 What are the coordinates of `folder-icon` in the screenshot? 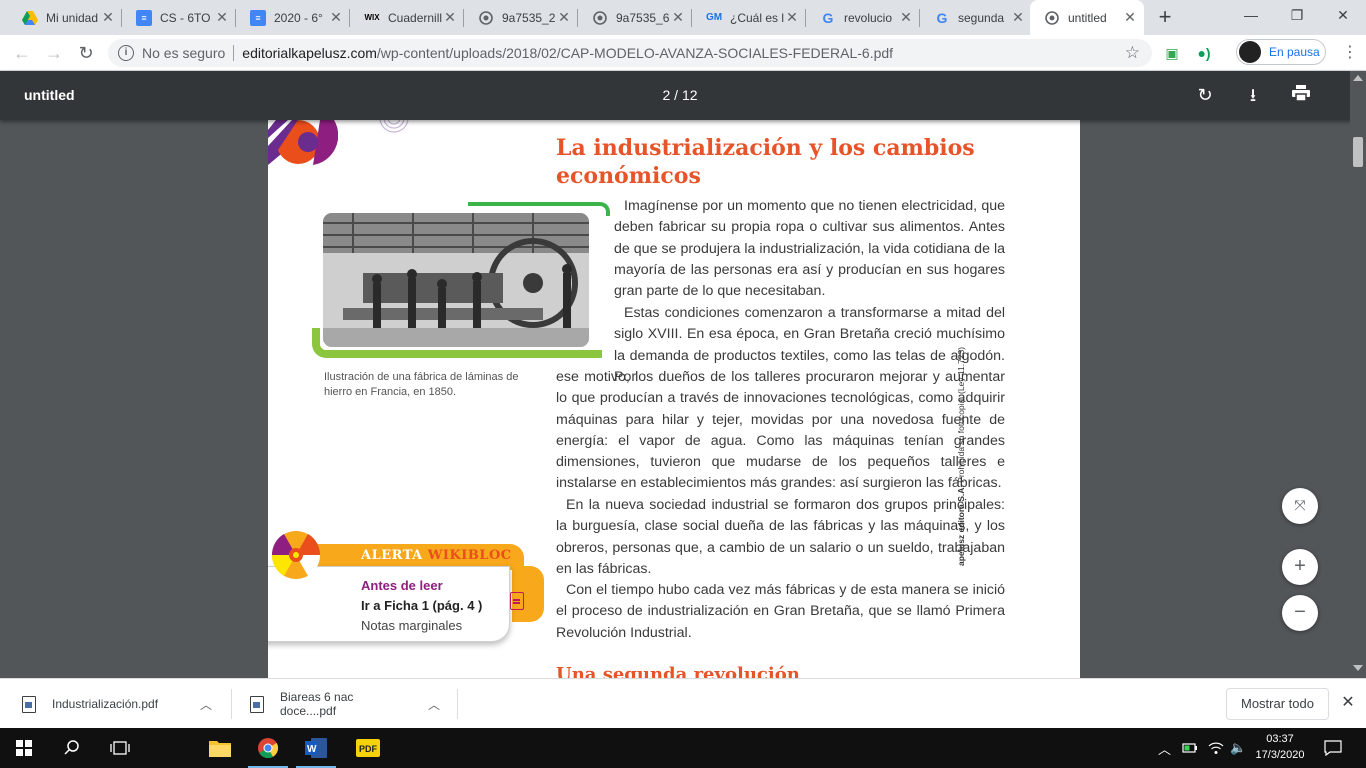 It's located at (220, 749).